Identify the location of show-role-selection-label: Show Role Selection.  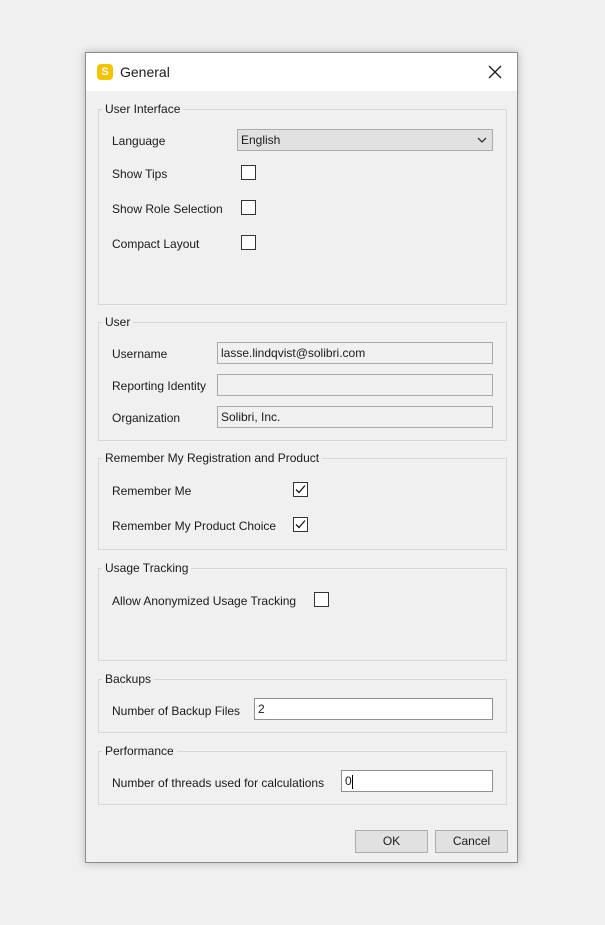
(167, 209).